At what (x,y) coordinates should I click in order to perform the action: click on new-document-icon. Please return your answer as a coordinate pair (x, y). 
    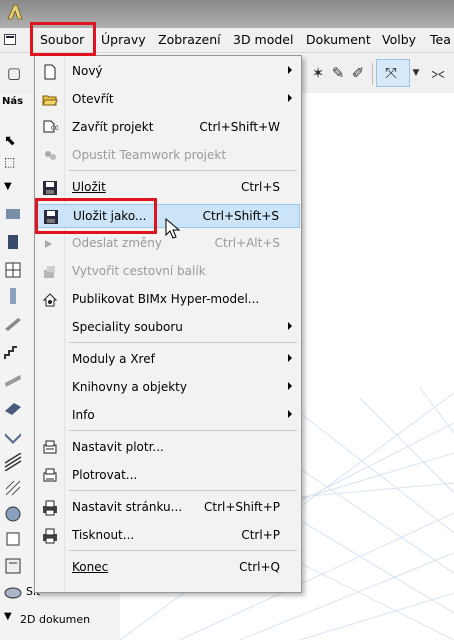
    Looking at the image, I should click on (50, 72).